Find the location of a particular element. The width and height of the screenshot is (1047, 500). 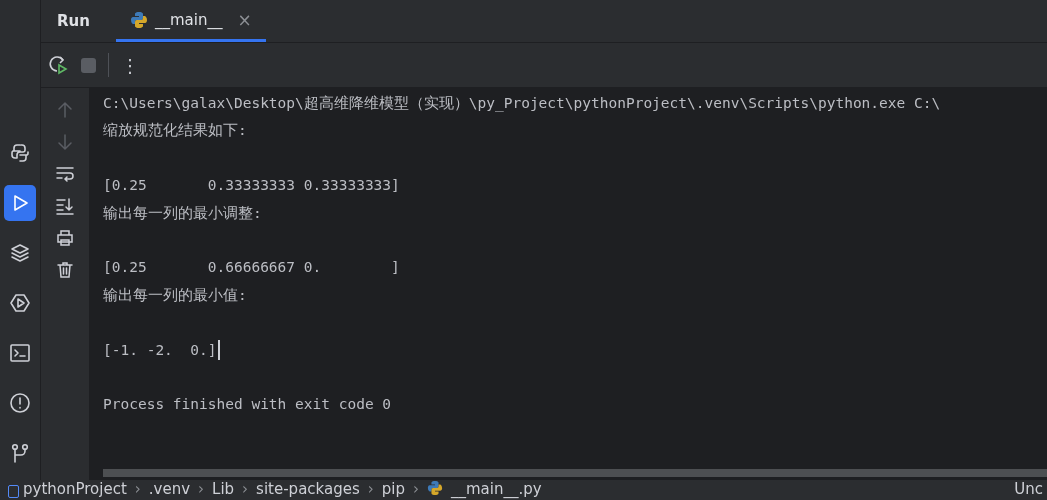

scrollbar-thumb is located at coordinates (575, 473).